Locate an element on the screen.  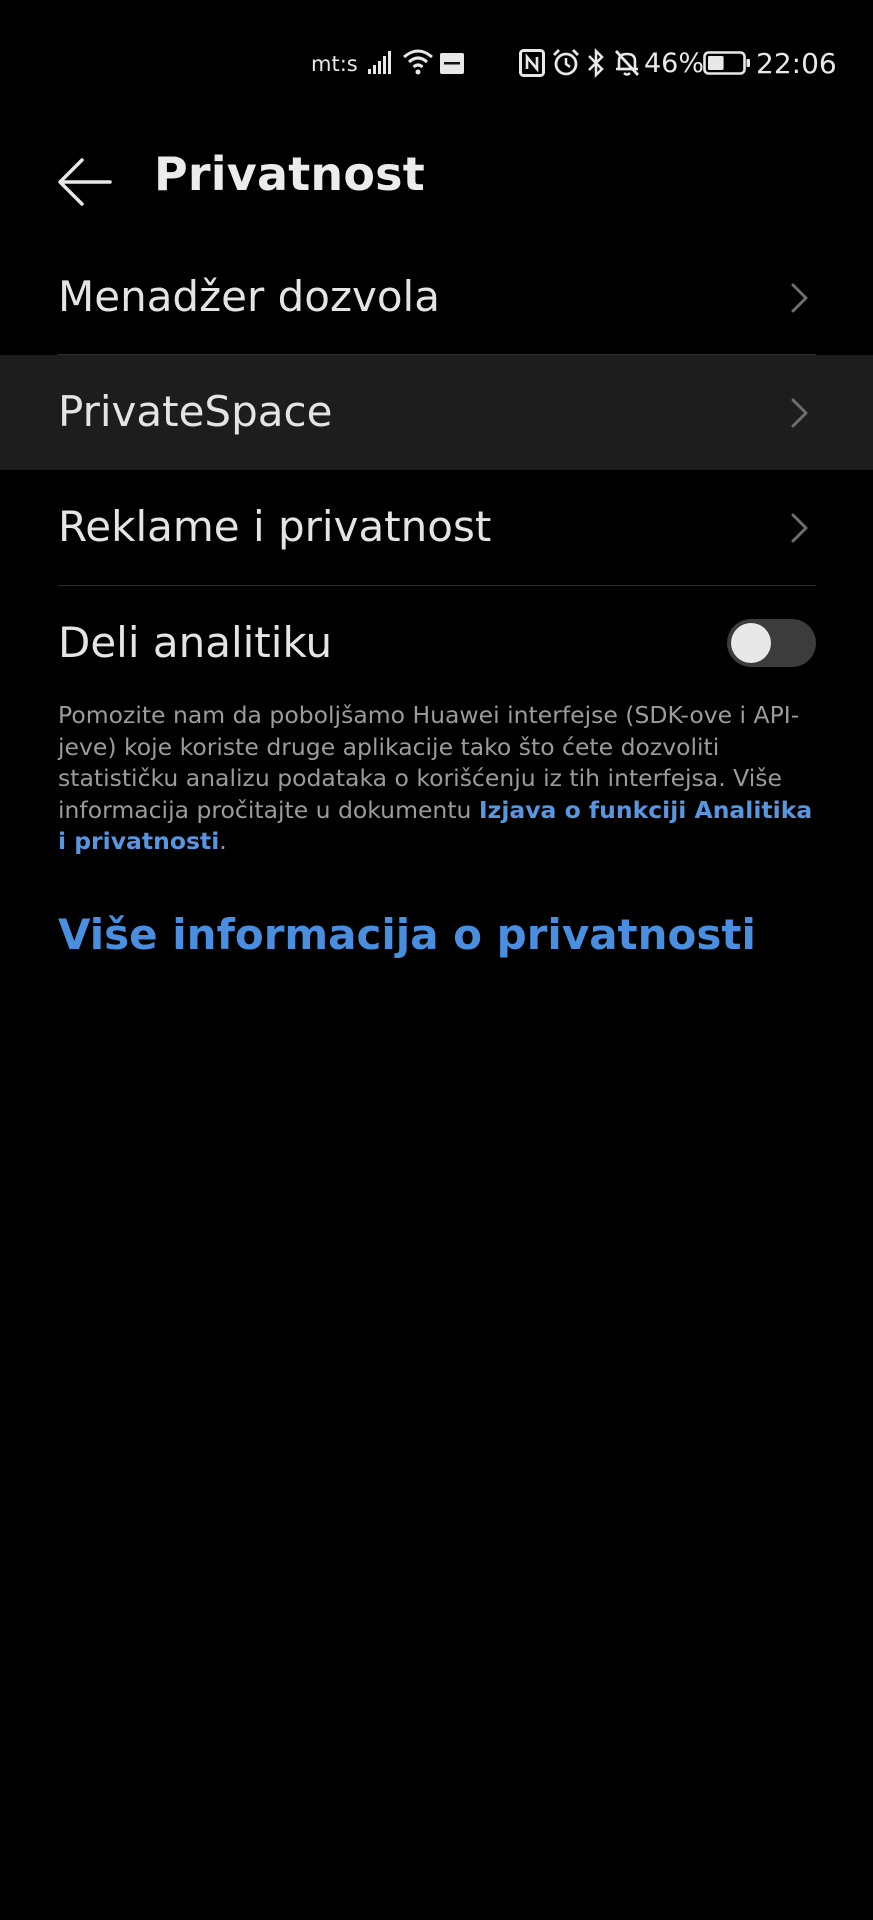
nfc-icon is located at coordinates (532, 63).